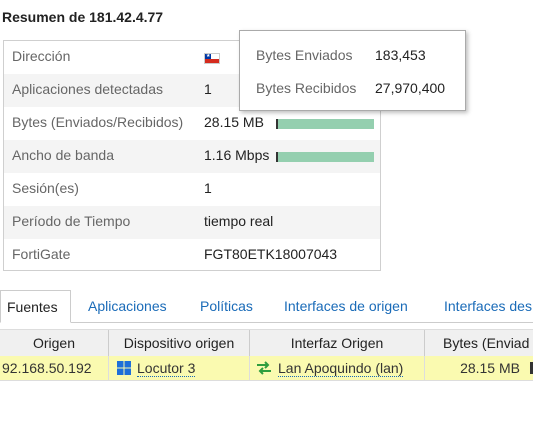 This screenshot has height=424, width=533. Describe the element at coordinates (41, 254) in the screenshot. I see `summary-label: FortiGate` at that location.